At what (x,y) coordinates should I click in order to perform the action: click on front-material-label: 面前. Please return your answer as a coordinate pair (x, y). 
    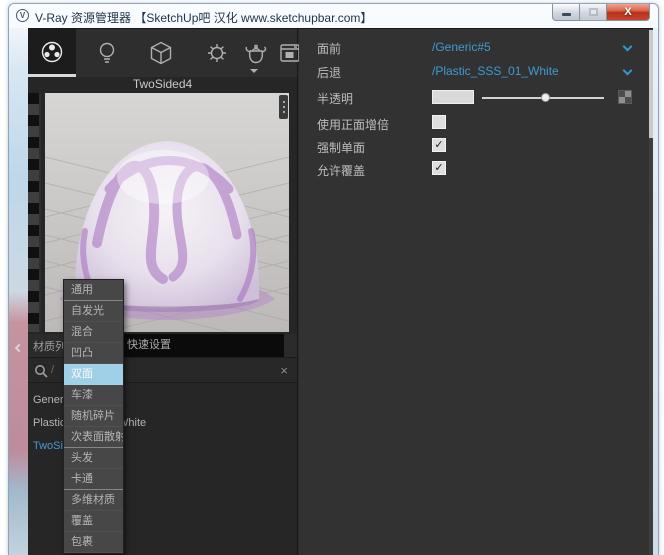
    Looking at the image, I should click on (329, 49).